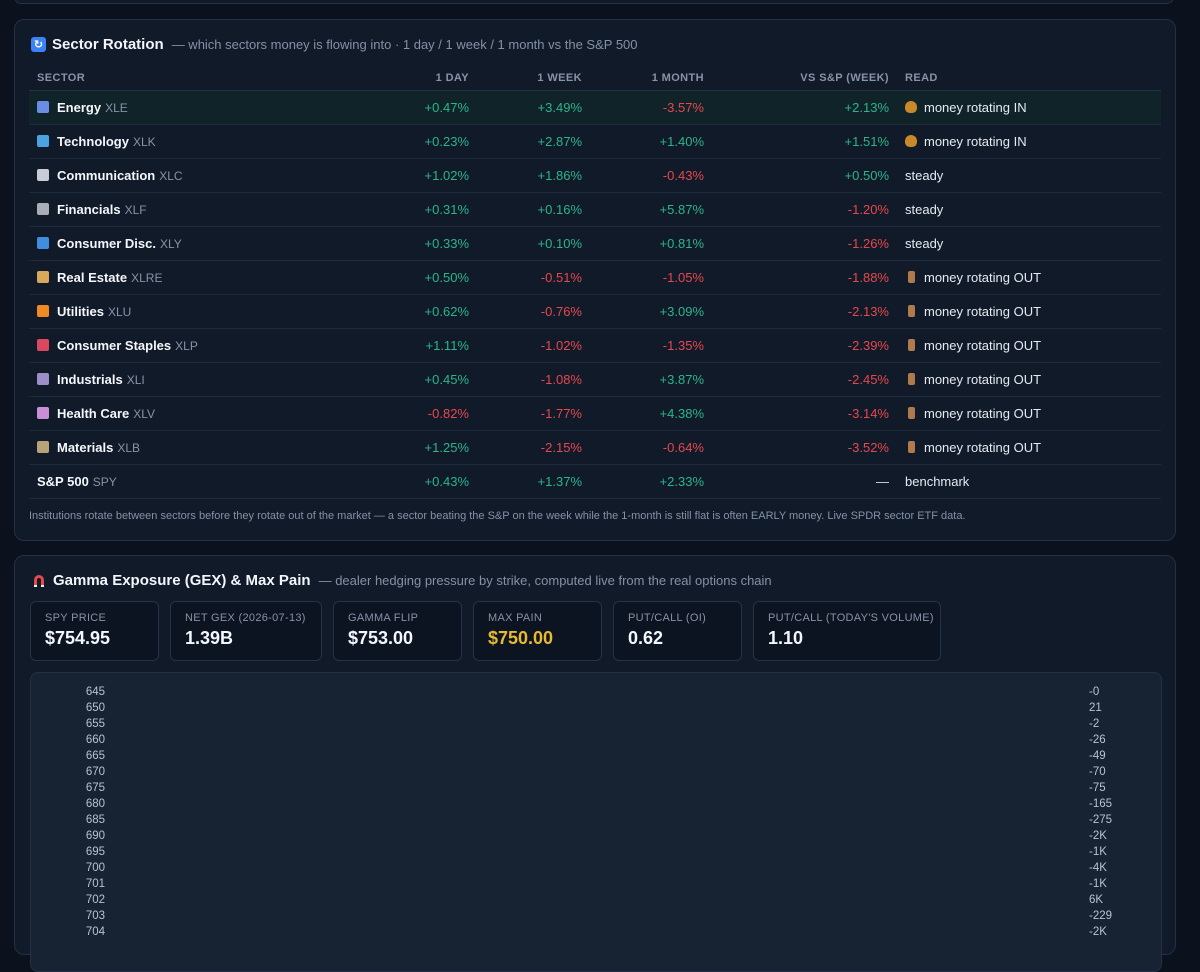 The image size is (1200, 972). Describe the element at coordinates (975, 107) in the screenshot. I see `read-text: money rotating IN` at that location.